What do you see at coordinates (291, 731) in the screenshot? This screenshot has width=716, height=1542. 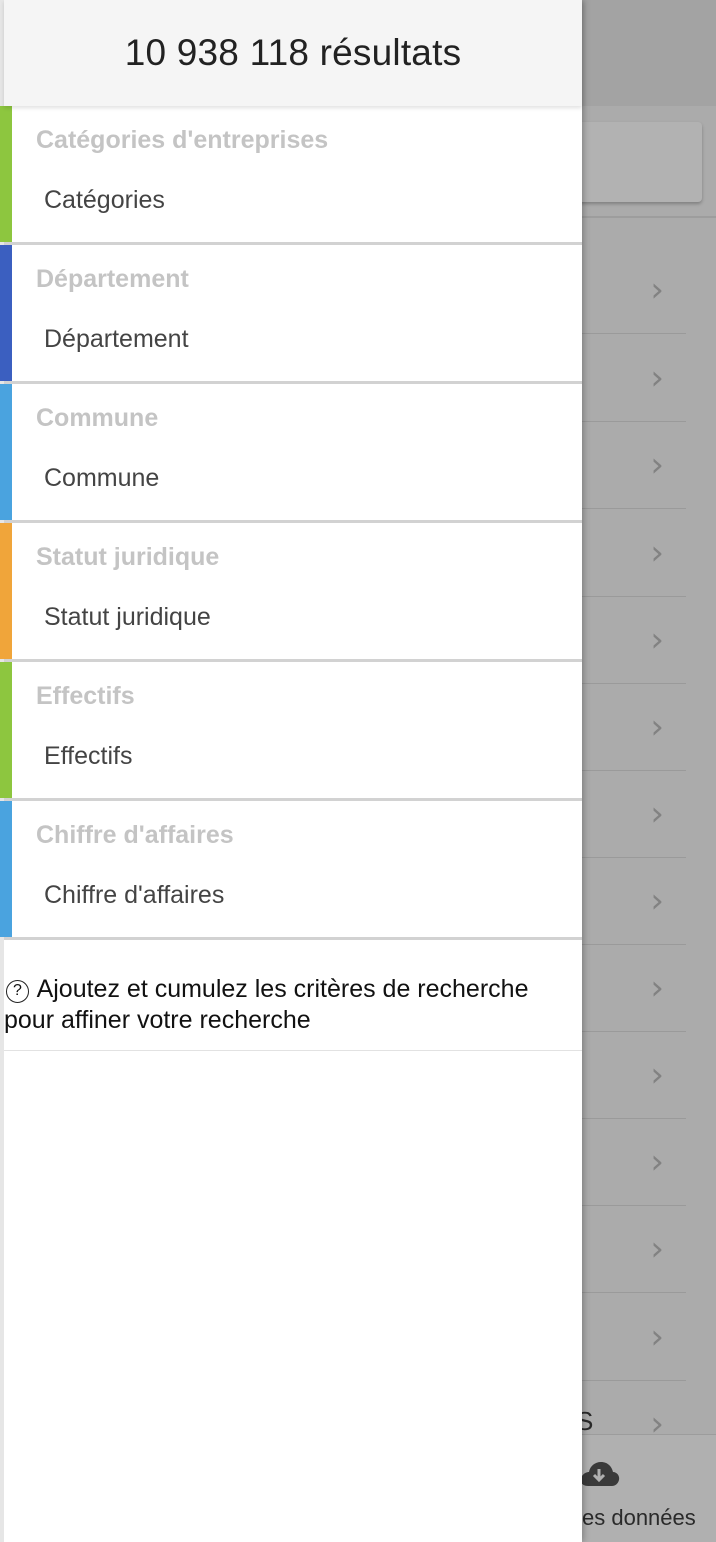 I see `filter-effectifs: Effectifs Effectifs` at bounding box center [291, 731].